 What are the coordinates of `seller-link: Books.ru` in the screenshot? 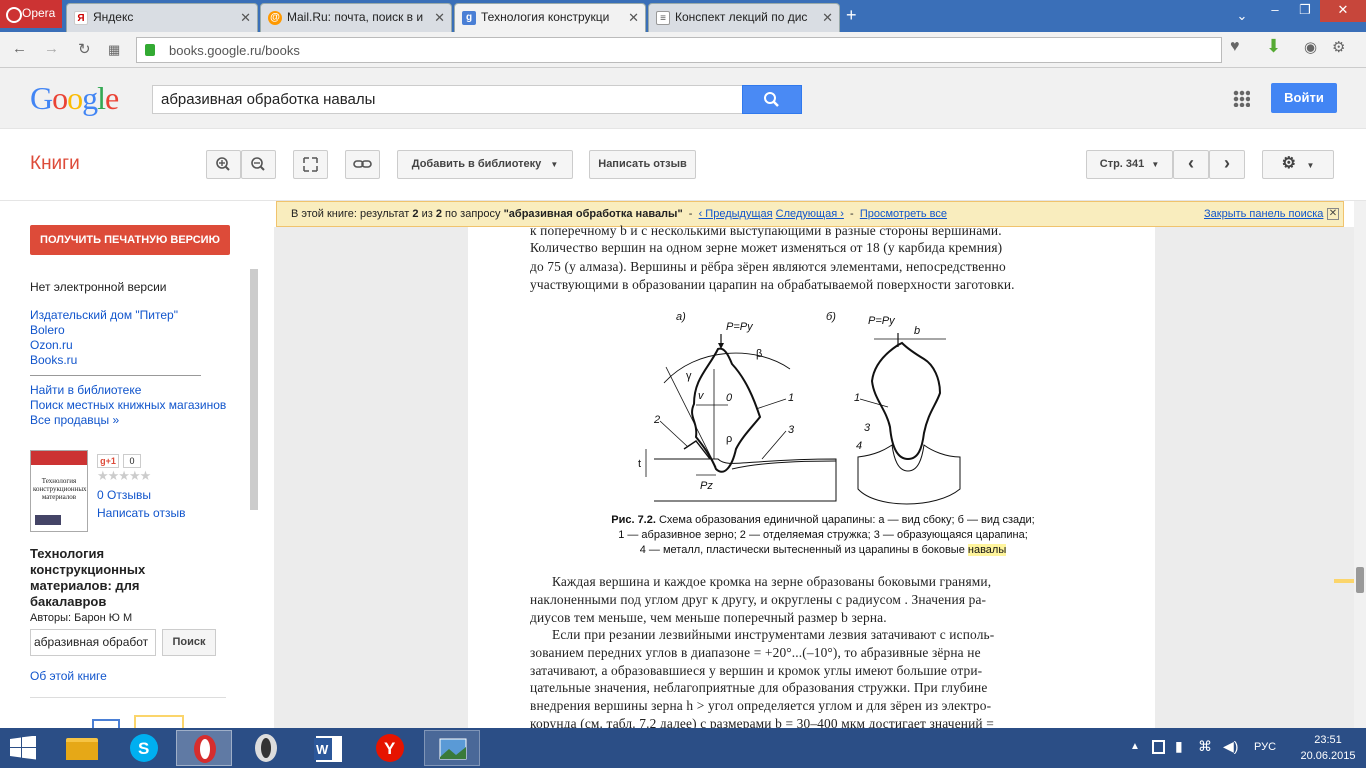 It's located at (53, 360).